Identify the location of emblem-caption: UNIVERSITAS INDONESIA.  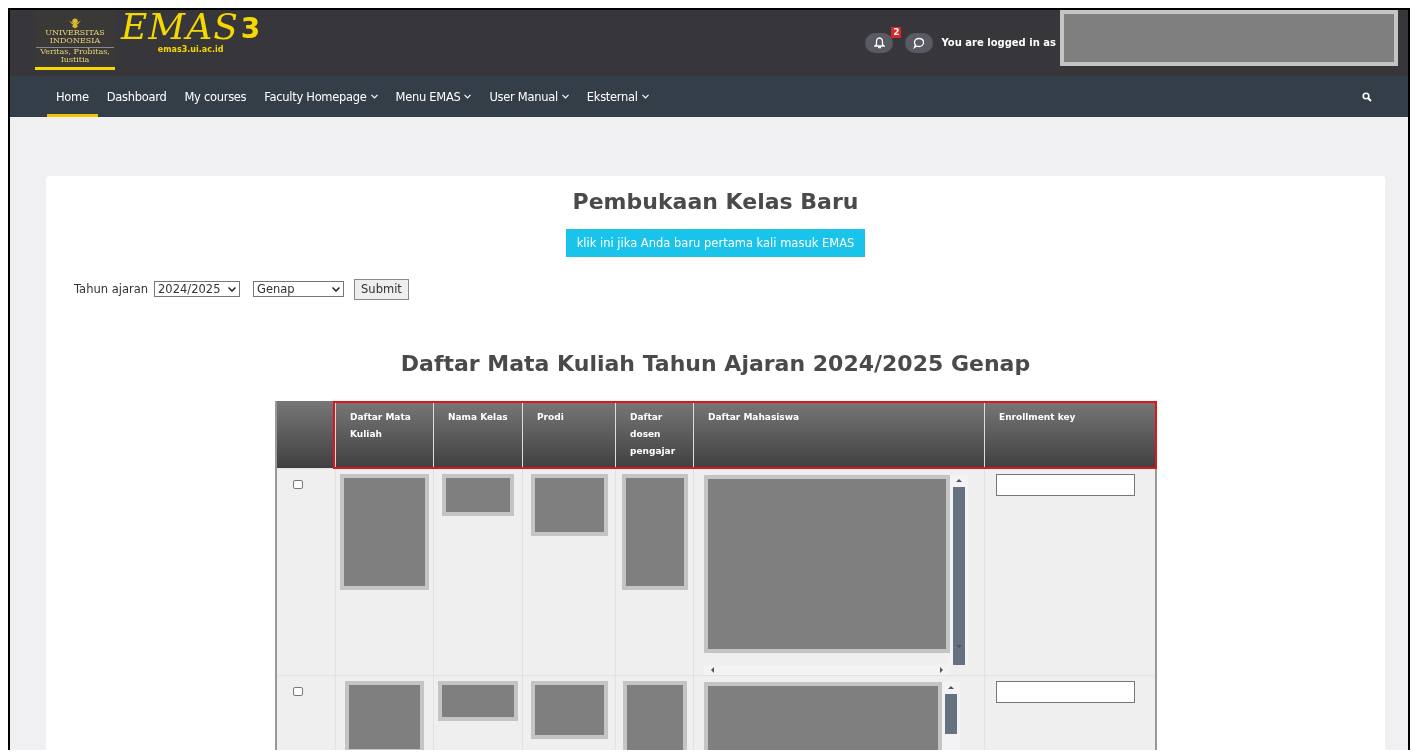
(75, 37).